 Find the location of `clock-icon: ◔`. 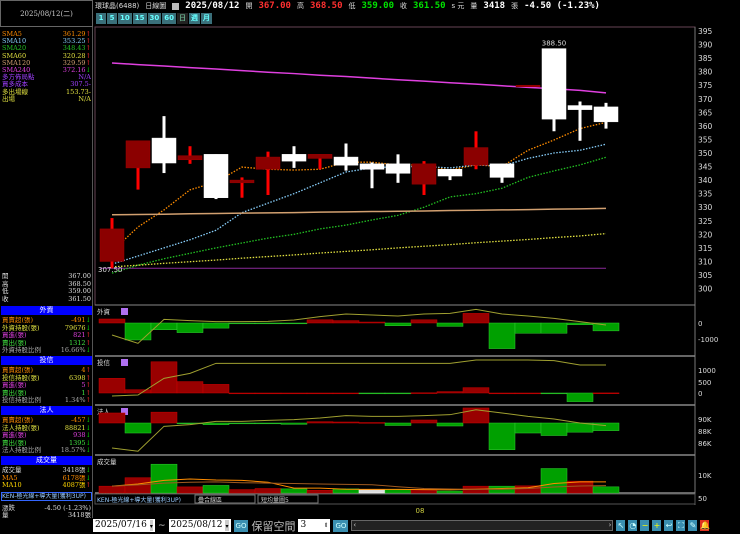

clock-icon: ◔ is located at coordinates (633, 525).